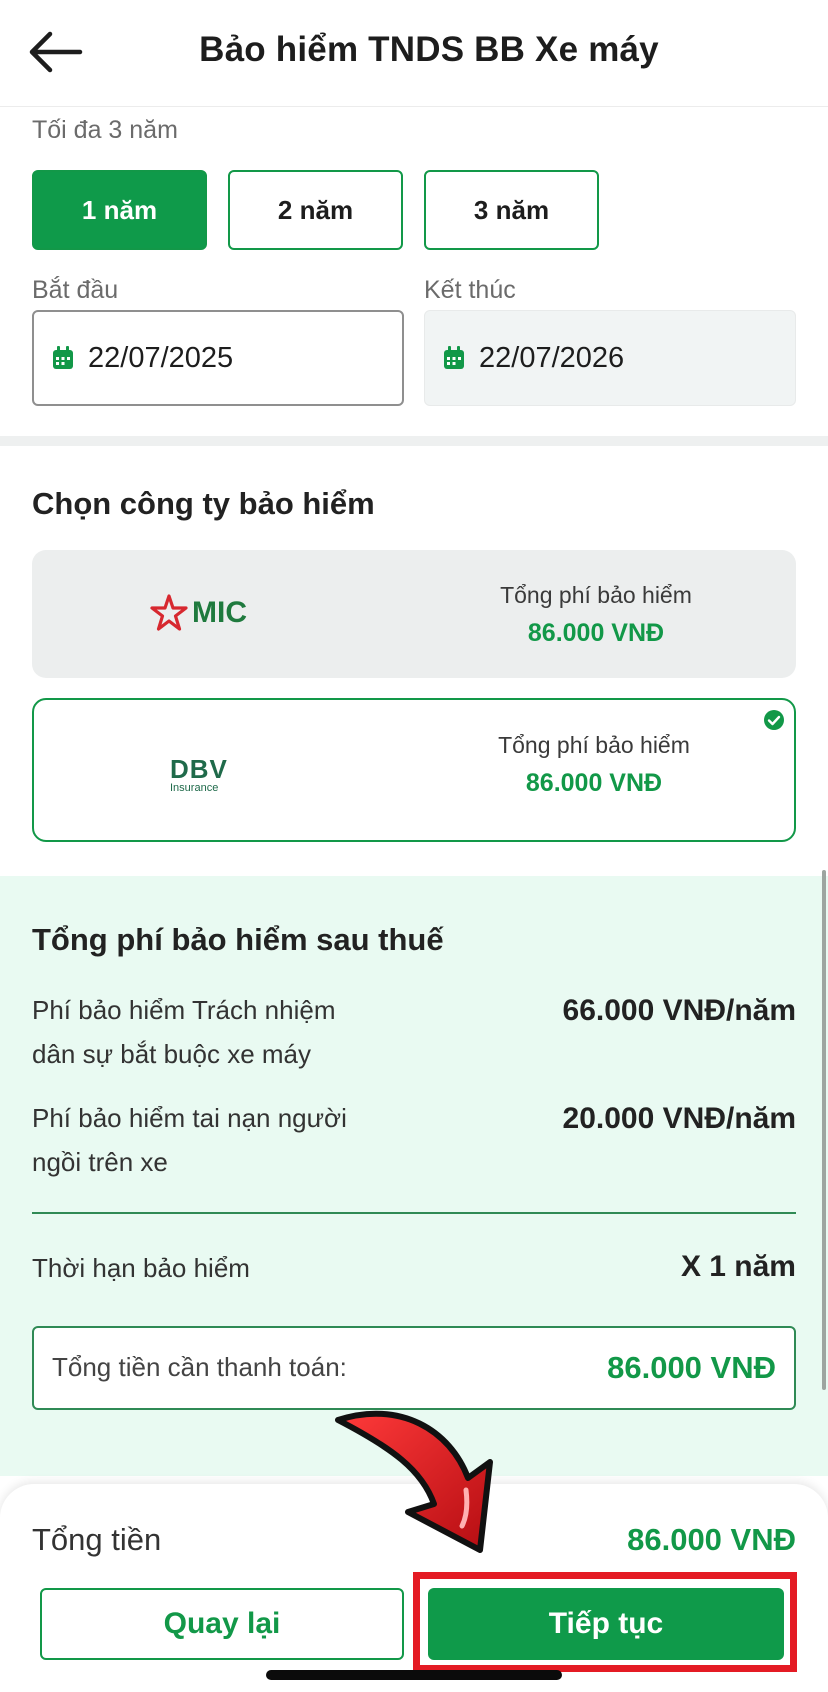  Describe the element at coordinates (824, 1130) in the screenshot. I see `scrollbar` at that location.